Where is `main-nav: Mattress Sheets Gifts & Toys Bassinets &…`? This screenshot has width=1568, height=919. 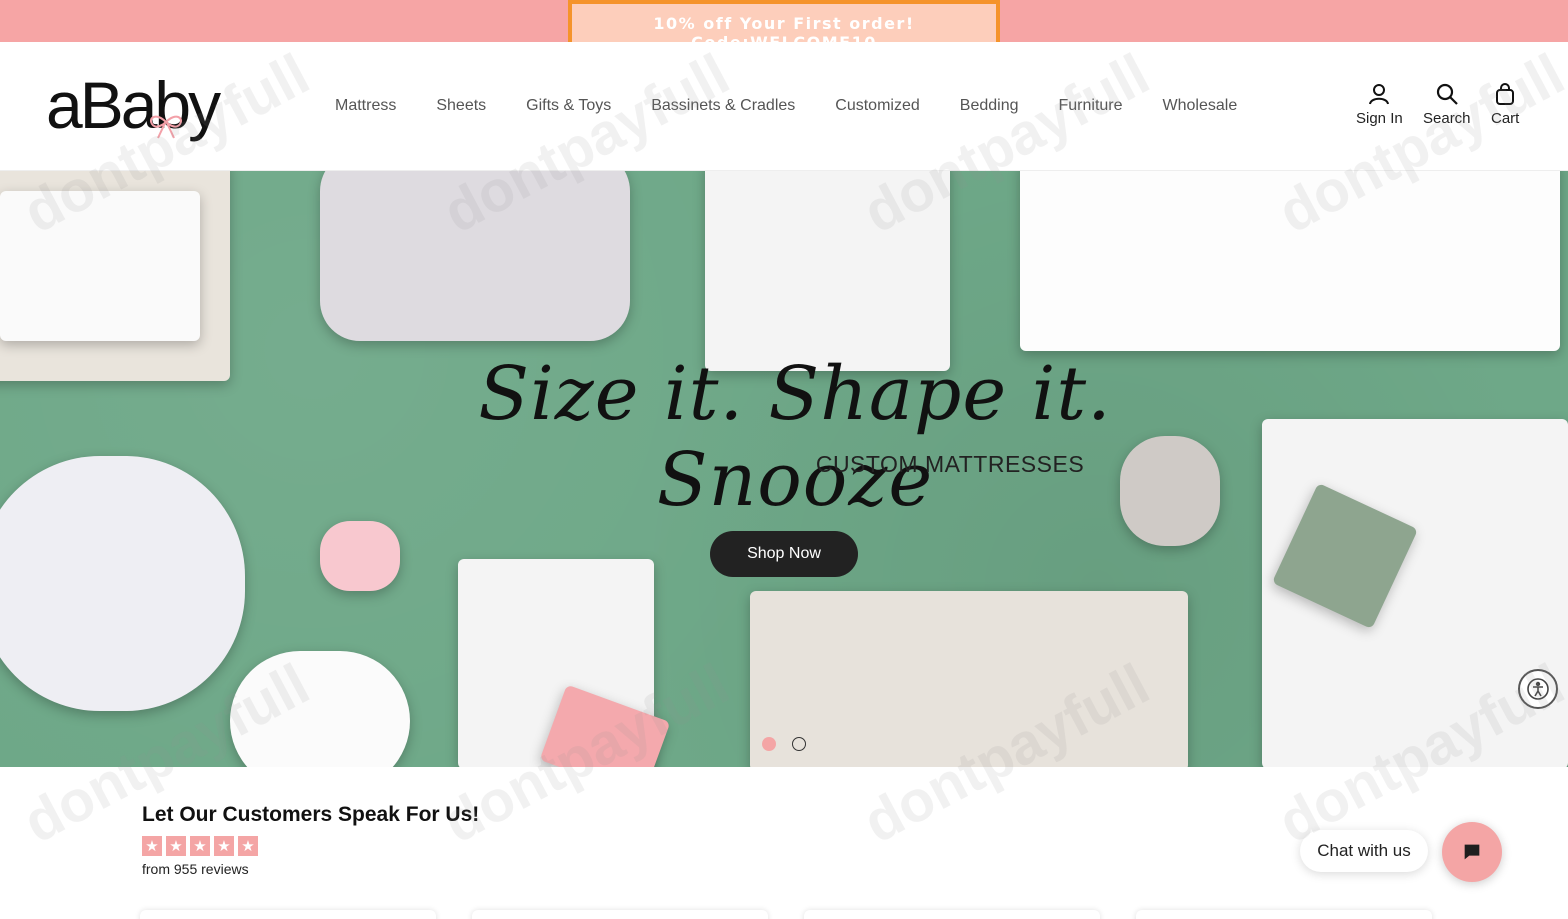
main-nav: Mattress Sheets Gifts & Toys Bassinets &… is located at coordinates (806, 106).